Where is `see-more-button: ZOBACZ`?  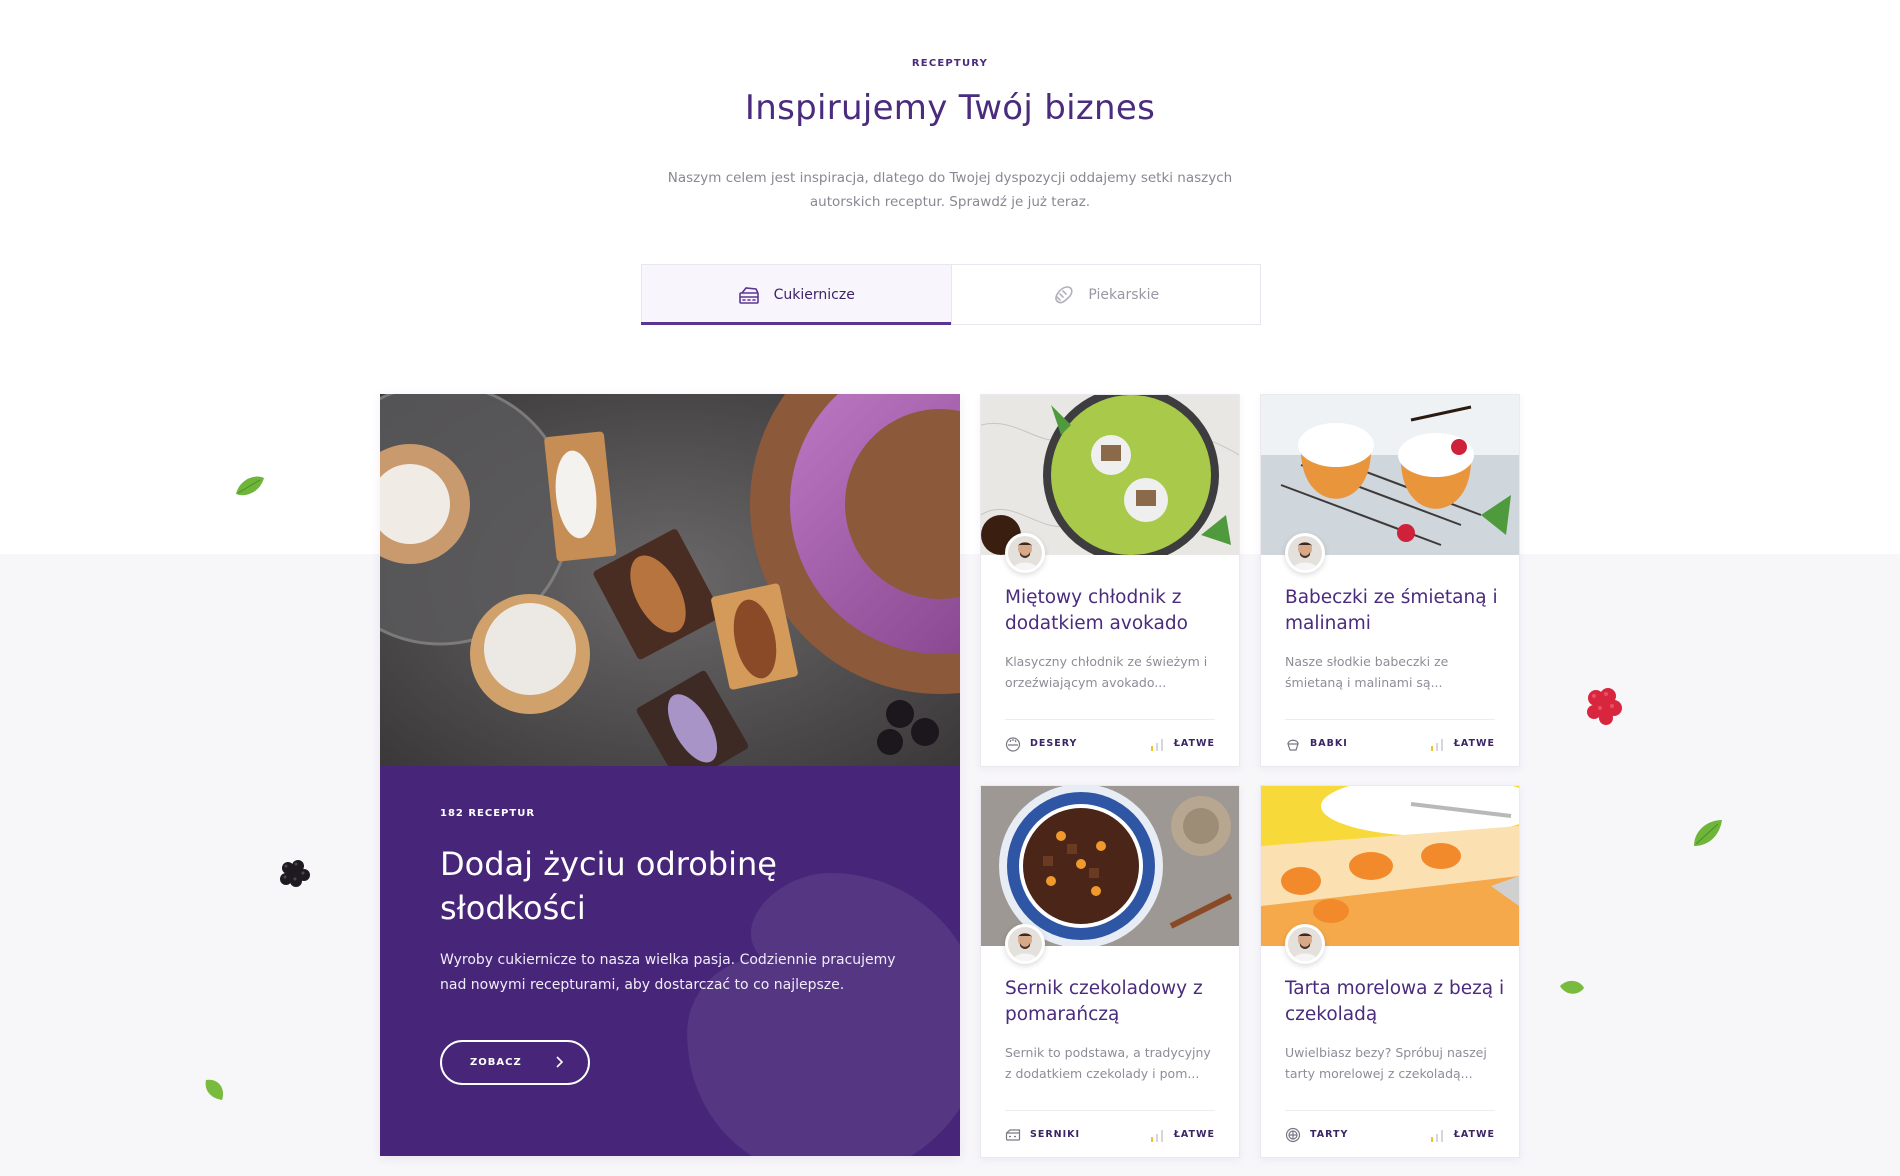
see-more-button: ZOBACZ is located at coordinates (515, 1062).